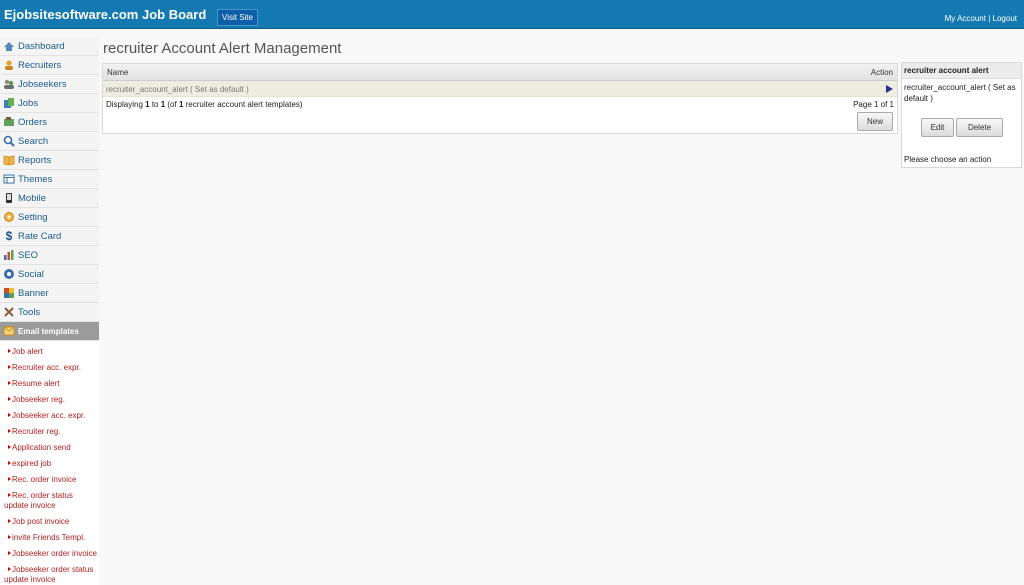 The image size is (1024, 585). I want to click on sidebar-item-label: Email templates, so click(48, 331).